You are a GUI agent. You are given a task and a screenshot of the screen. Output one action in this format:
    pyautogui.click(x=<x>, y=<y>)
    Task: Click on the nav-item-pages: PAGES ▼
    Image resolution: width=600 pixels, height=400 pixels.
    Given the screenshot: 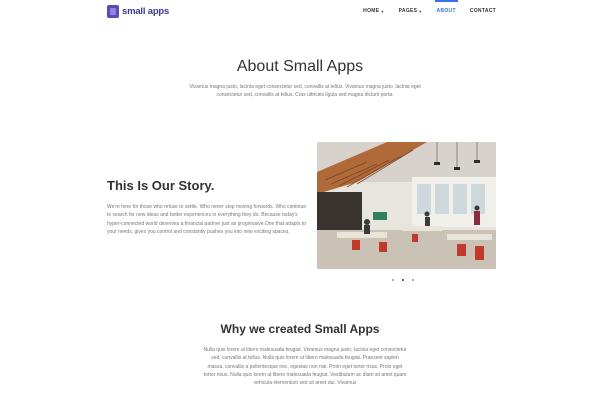 What is the action you would take?
    pyautogui.click(x=411, y=11)
    